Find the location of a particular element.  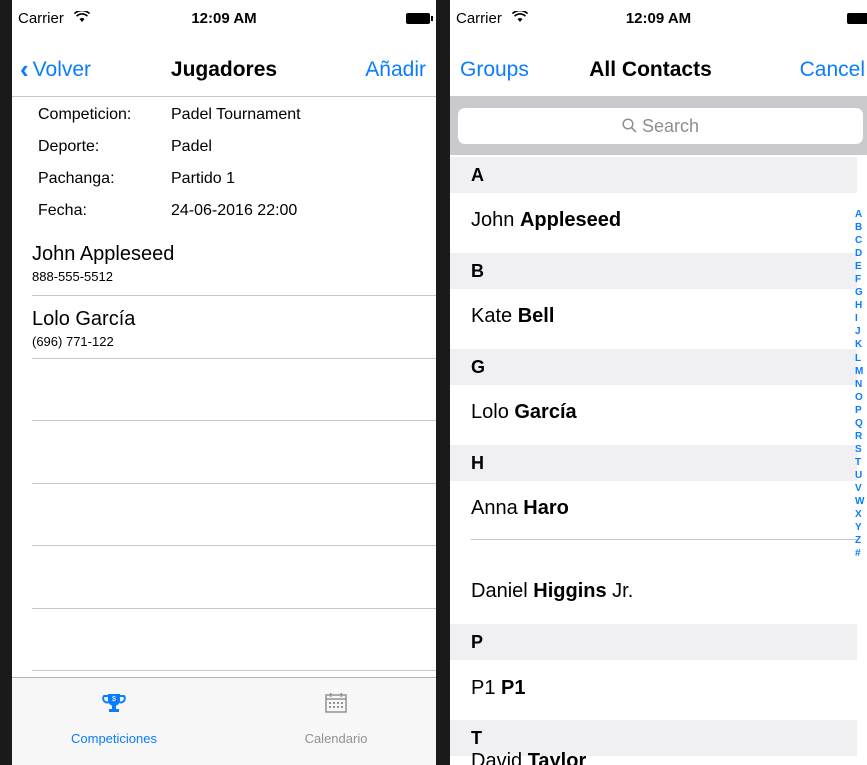

tab-calendario: Calendario is located at coordinates (336, 712).